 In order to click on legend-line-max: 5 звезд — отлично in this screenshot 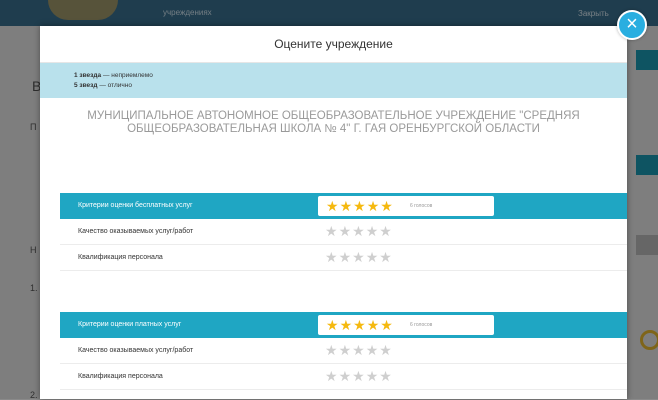, I will do `click(103, 85)`.